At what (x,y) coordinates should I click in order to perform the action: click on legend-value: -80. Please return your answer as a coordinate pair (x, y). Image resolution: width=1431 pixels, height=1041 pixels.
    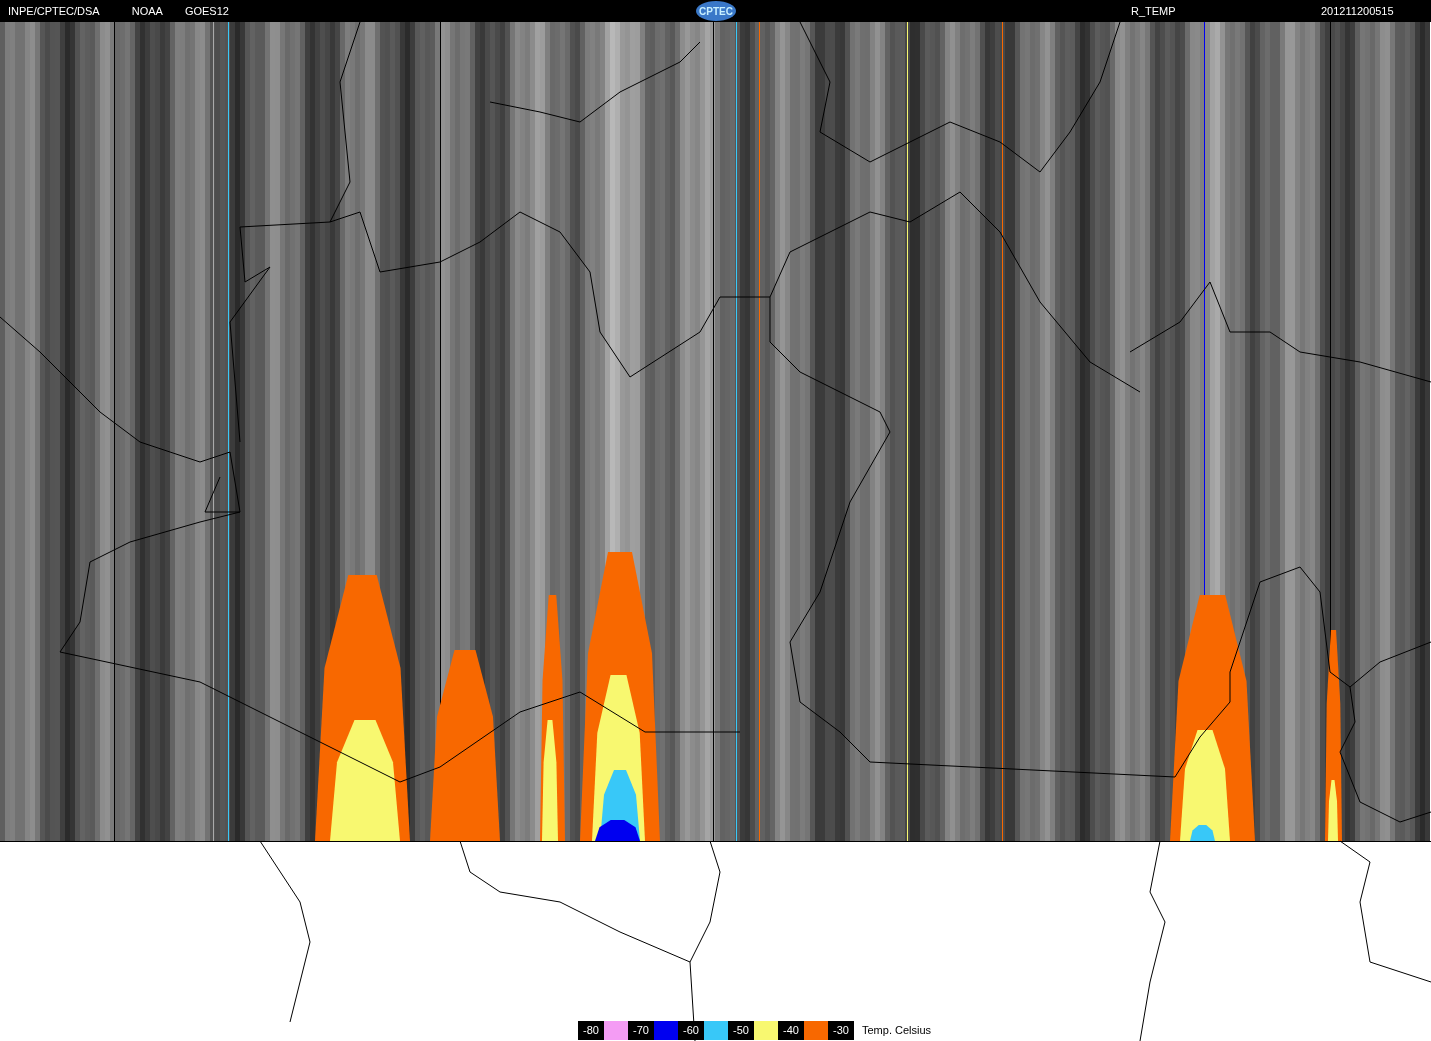
    Looking at the image, I should click on (591, 1030).